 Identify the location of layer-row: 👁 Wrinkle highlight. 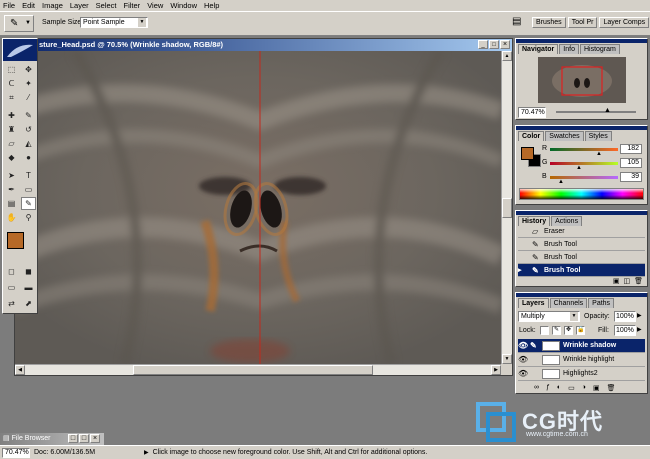
(581, 360).